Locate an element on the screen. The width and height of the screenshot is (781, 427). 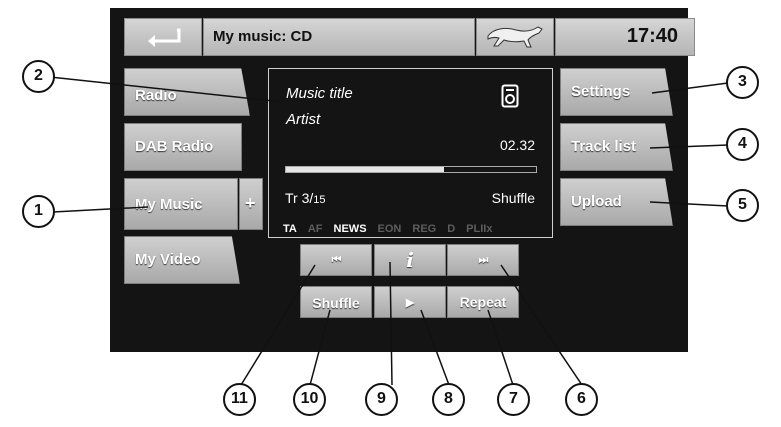
callout-1: 1 is located at coordinates (38, 211).